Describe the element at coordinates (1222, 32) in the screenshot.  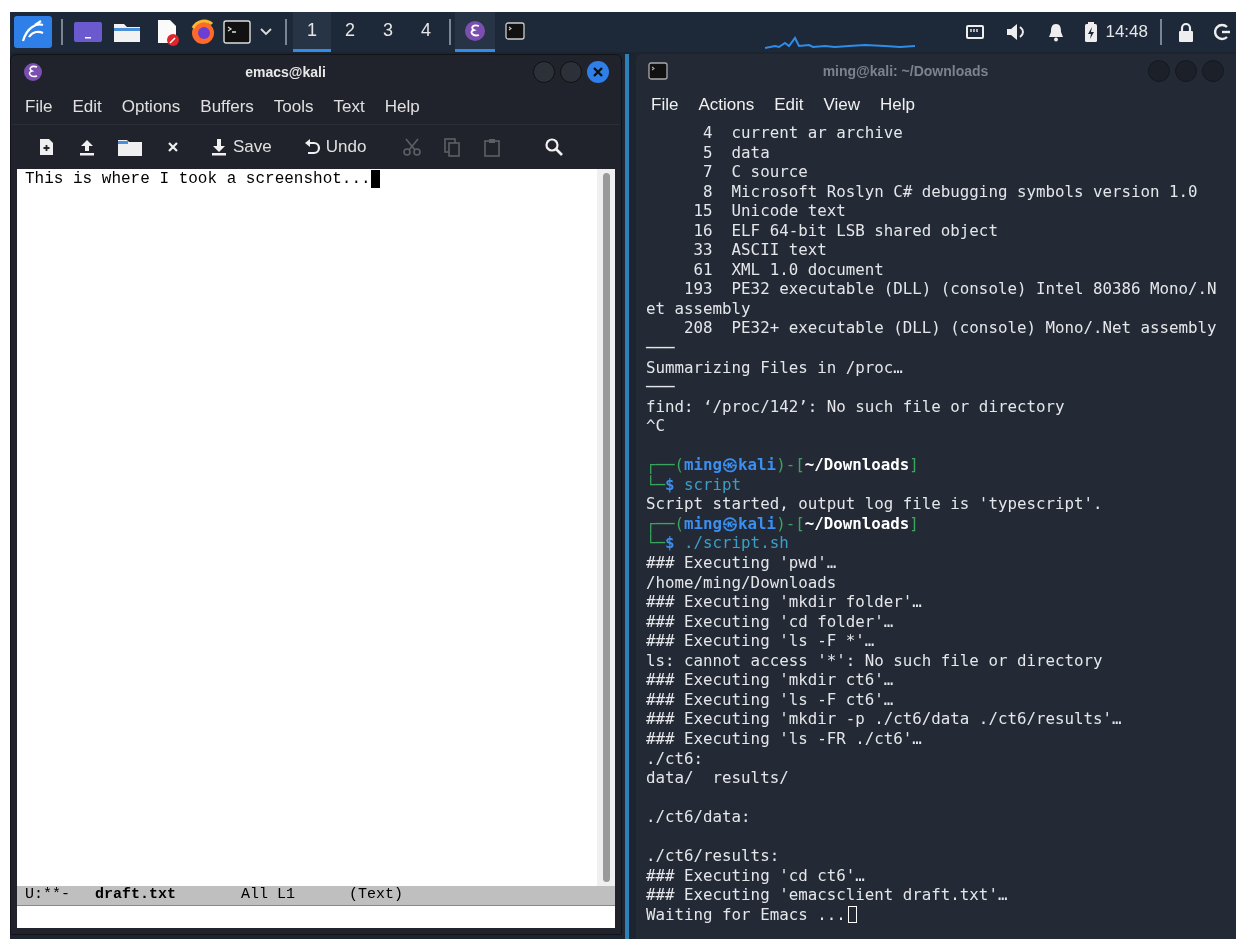
I see `logout-icon` at that location.